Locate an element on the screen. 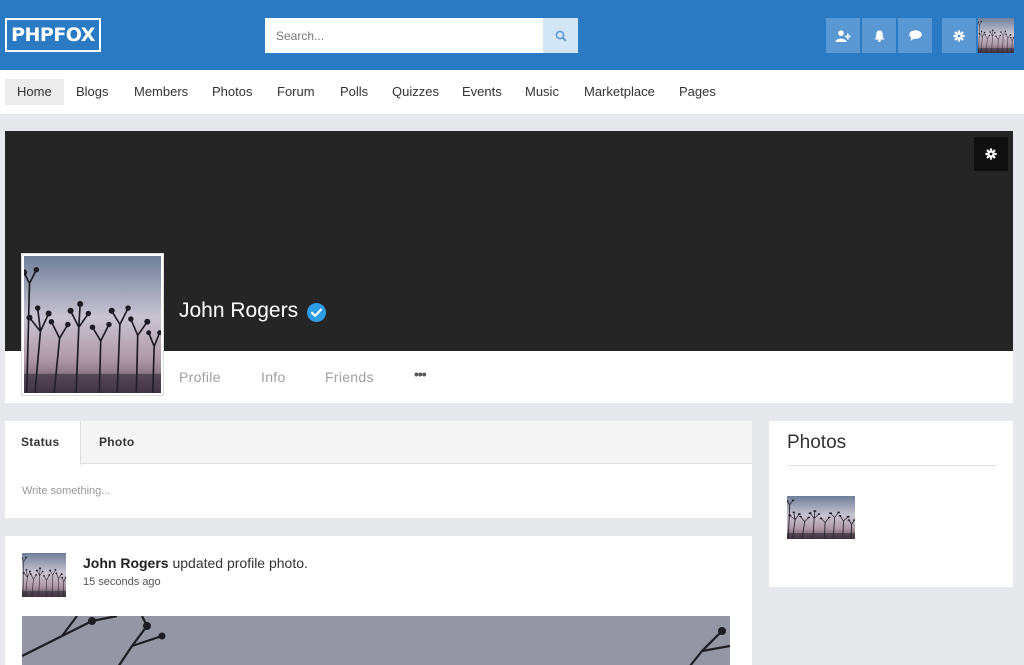 Image resolution: width=1024 pixels, height=665 pixels. messages-button is located at coordinates (915, 35).